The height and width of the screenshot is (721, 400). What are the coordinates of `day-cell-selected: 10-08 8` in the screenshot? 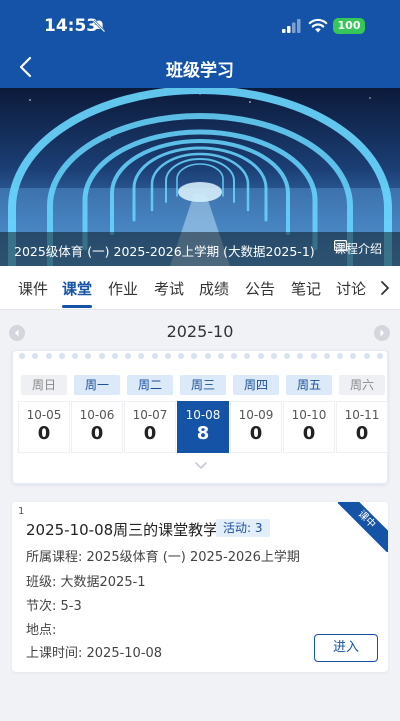 It's located at (203, 427).